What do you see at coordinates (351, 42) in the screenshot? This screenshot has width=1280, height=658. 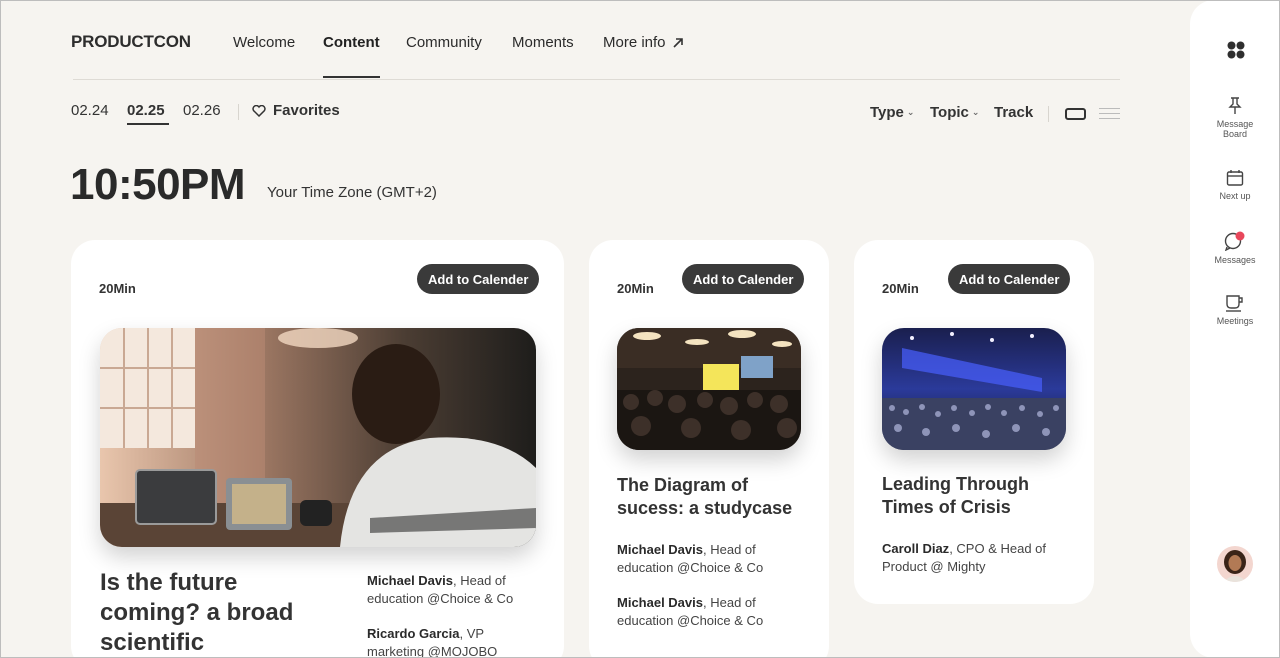 I see `nav-content: Content` at bounding box center [351, 42].